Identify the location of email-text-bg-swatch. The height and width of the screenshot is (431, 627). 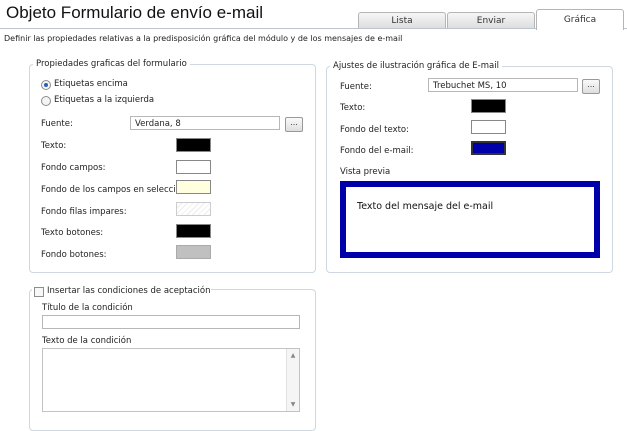
(488, 127).